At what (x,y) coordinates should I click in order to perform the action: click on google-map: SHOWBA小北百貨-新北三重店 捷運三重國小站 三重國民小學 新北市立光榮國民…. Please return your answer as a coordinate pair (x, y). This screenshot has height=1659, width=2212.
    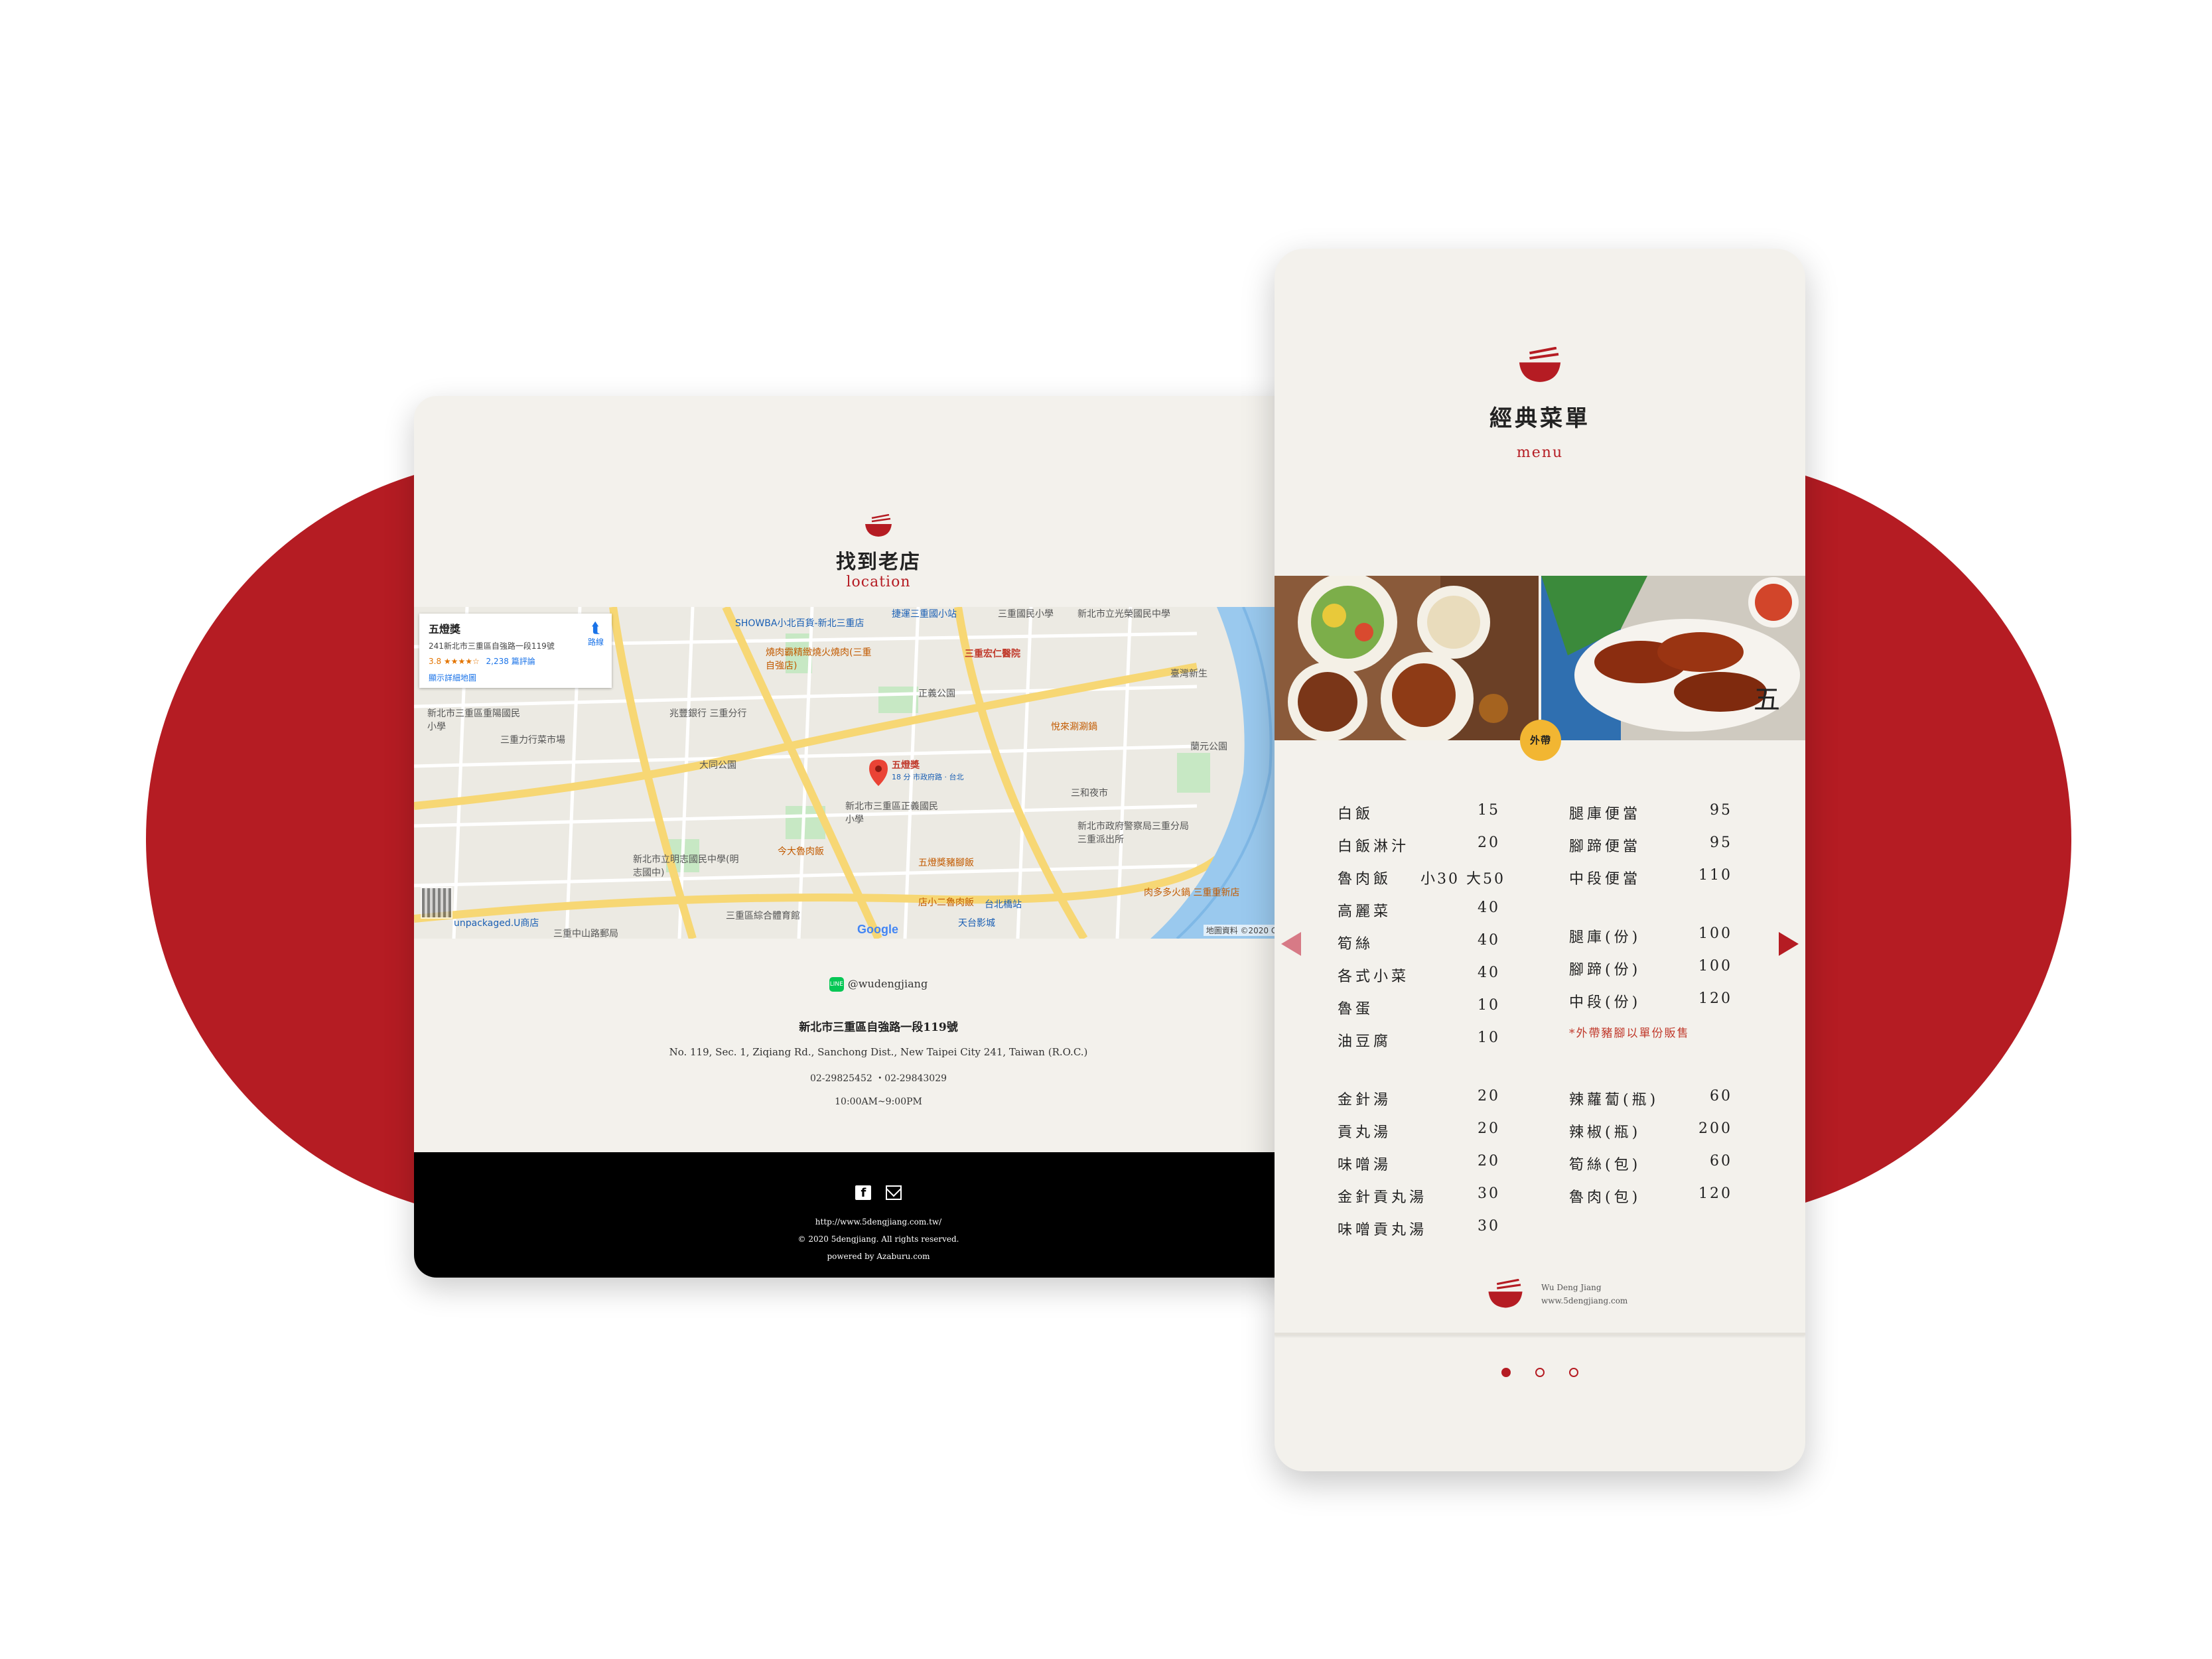
    Looking at the image, I should click on (878, 773).